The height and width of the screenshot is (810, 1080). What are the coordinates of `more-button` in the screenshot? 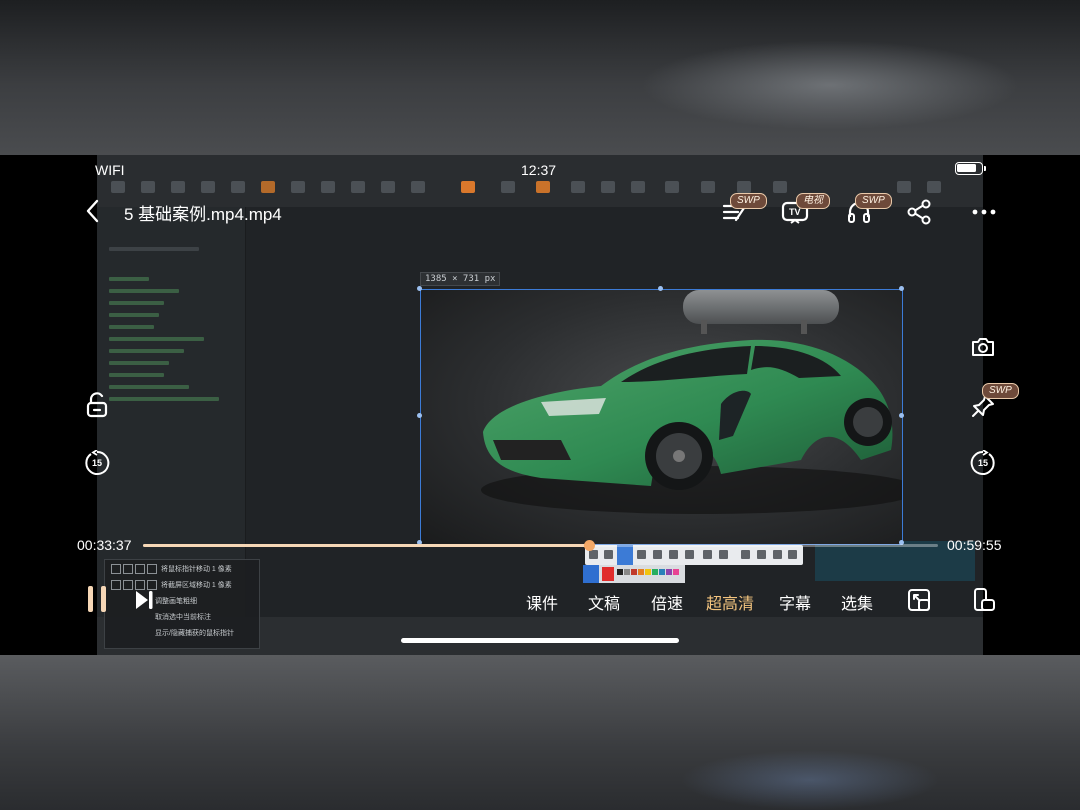 It's located at (984, 212).